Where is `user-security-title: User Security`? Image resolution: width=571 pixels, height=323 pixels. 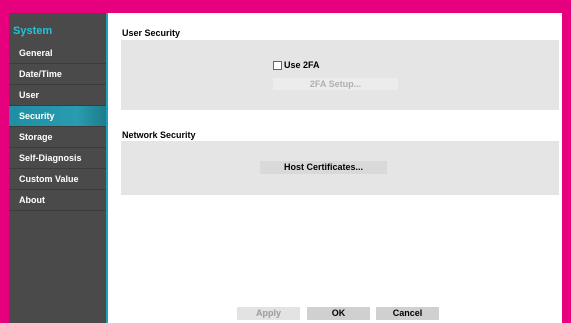
user-security-title: User Security is located at coordinates (151, 33).